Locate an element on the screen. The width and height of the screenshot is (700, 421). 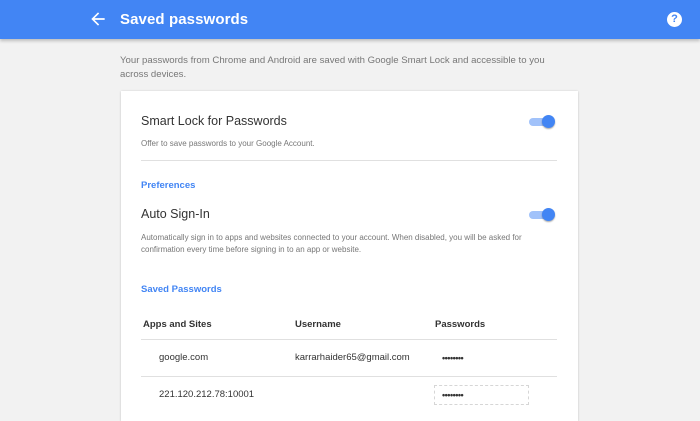
help-icon: ? is located at coordinates (674, 19).